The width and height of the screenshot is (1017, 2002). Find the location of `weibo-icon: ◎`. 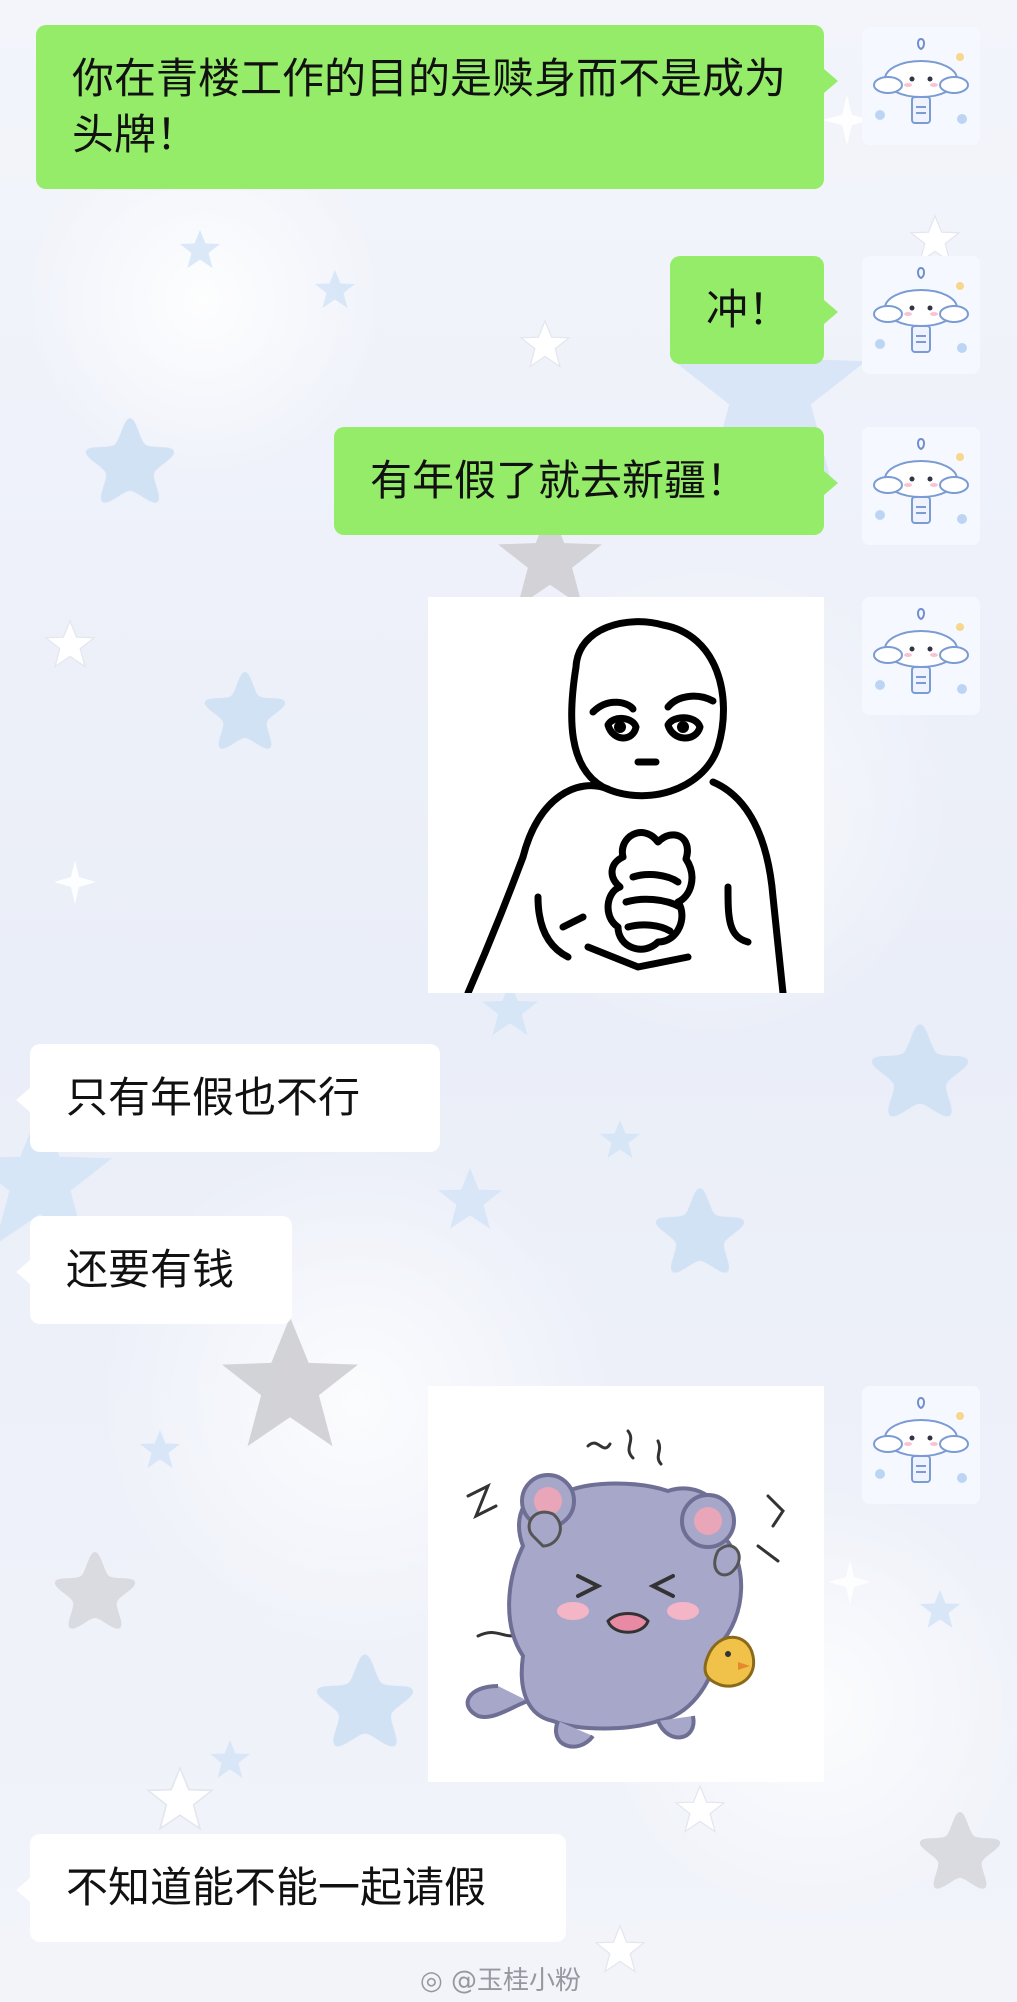

weibo-icon: ◎ is located at coordinates (431, 1981).